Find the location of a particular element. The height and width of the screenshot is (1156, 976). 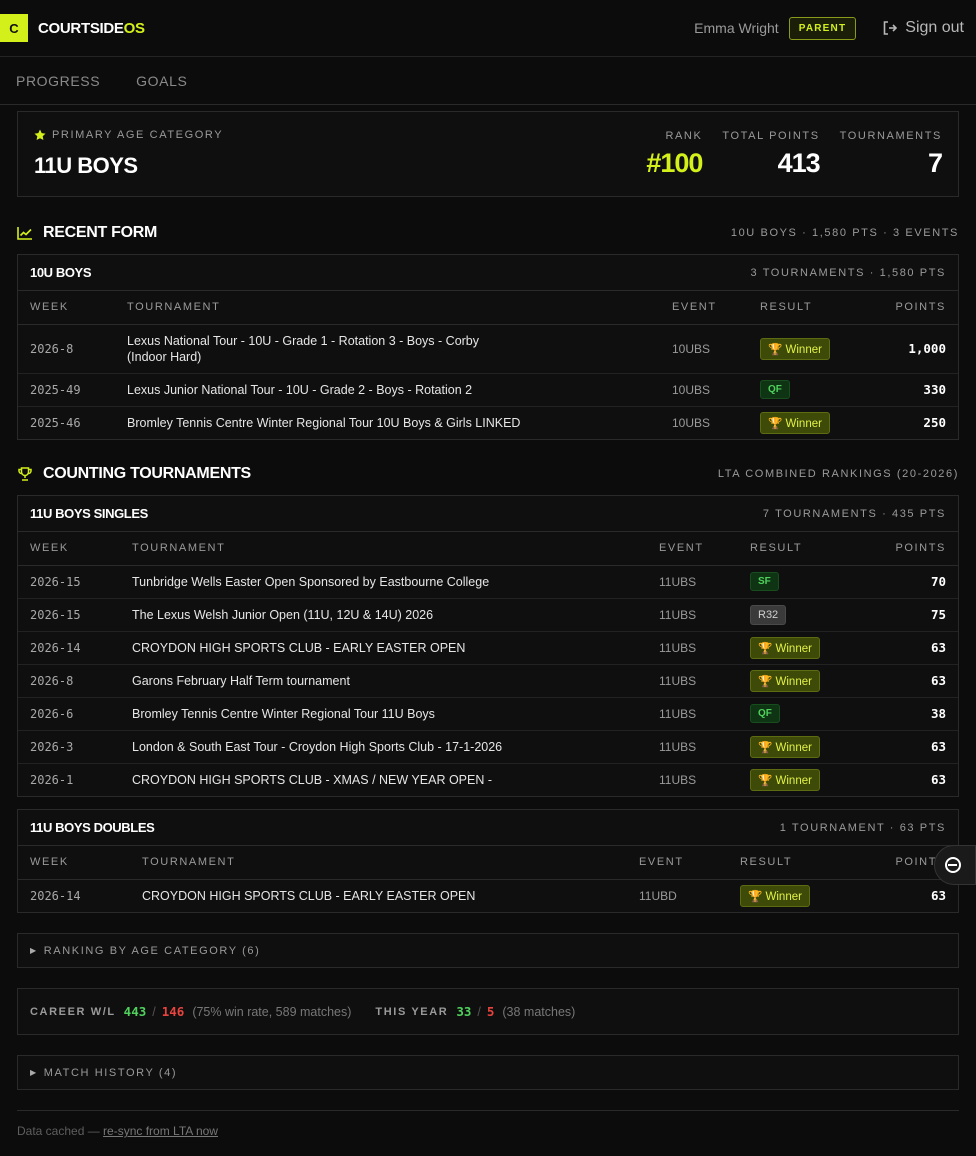

year-losses: 5 is located at coordinates (490, 1011).